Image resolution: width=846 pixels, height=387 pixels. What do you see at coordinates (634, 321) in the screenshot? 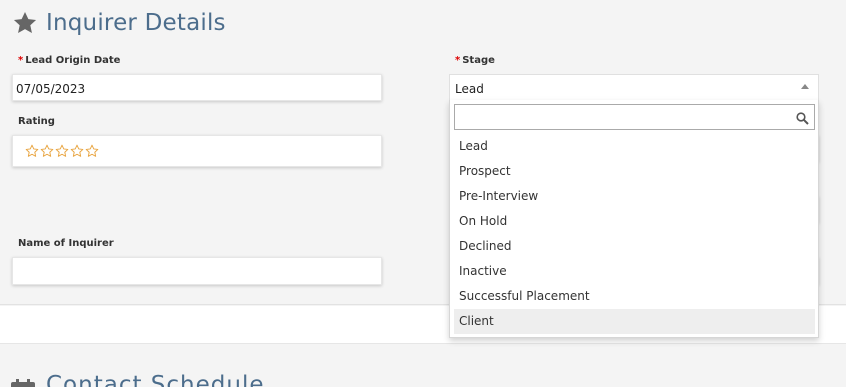
I see `stage-option-client: Client` at bounding box center [634, 321].